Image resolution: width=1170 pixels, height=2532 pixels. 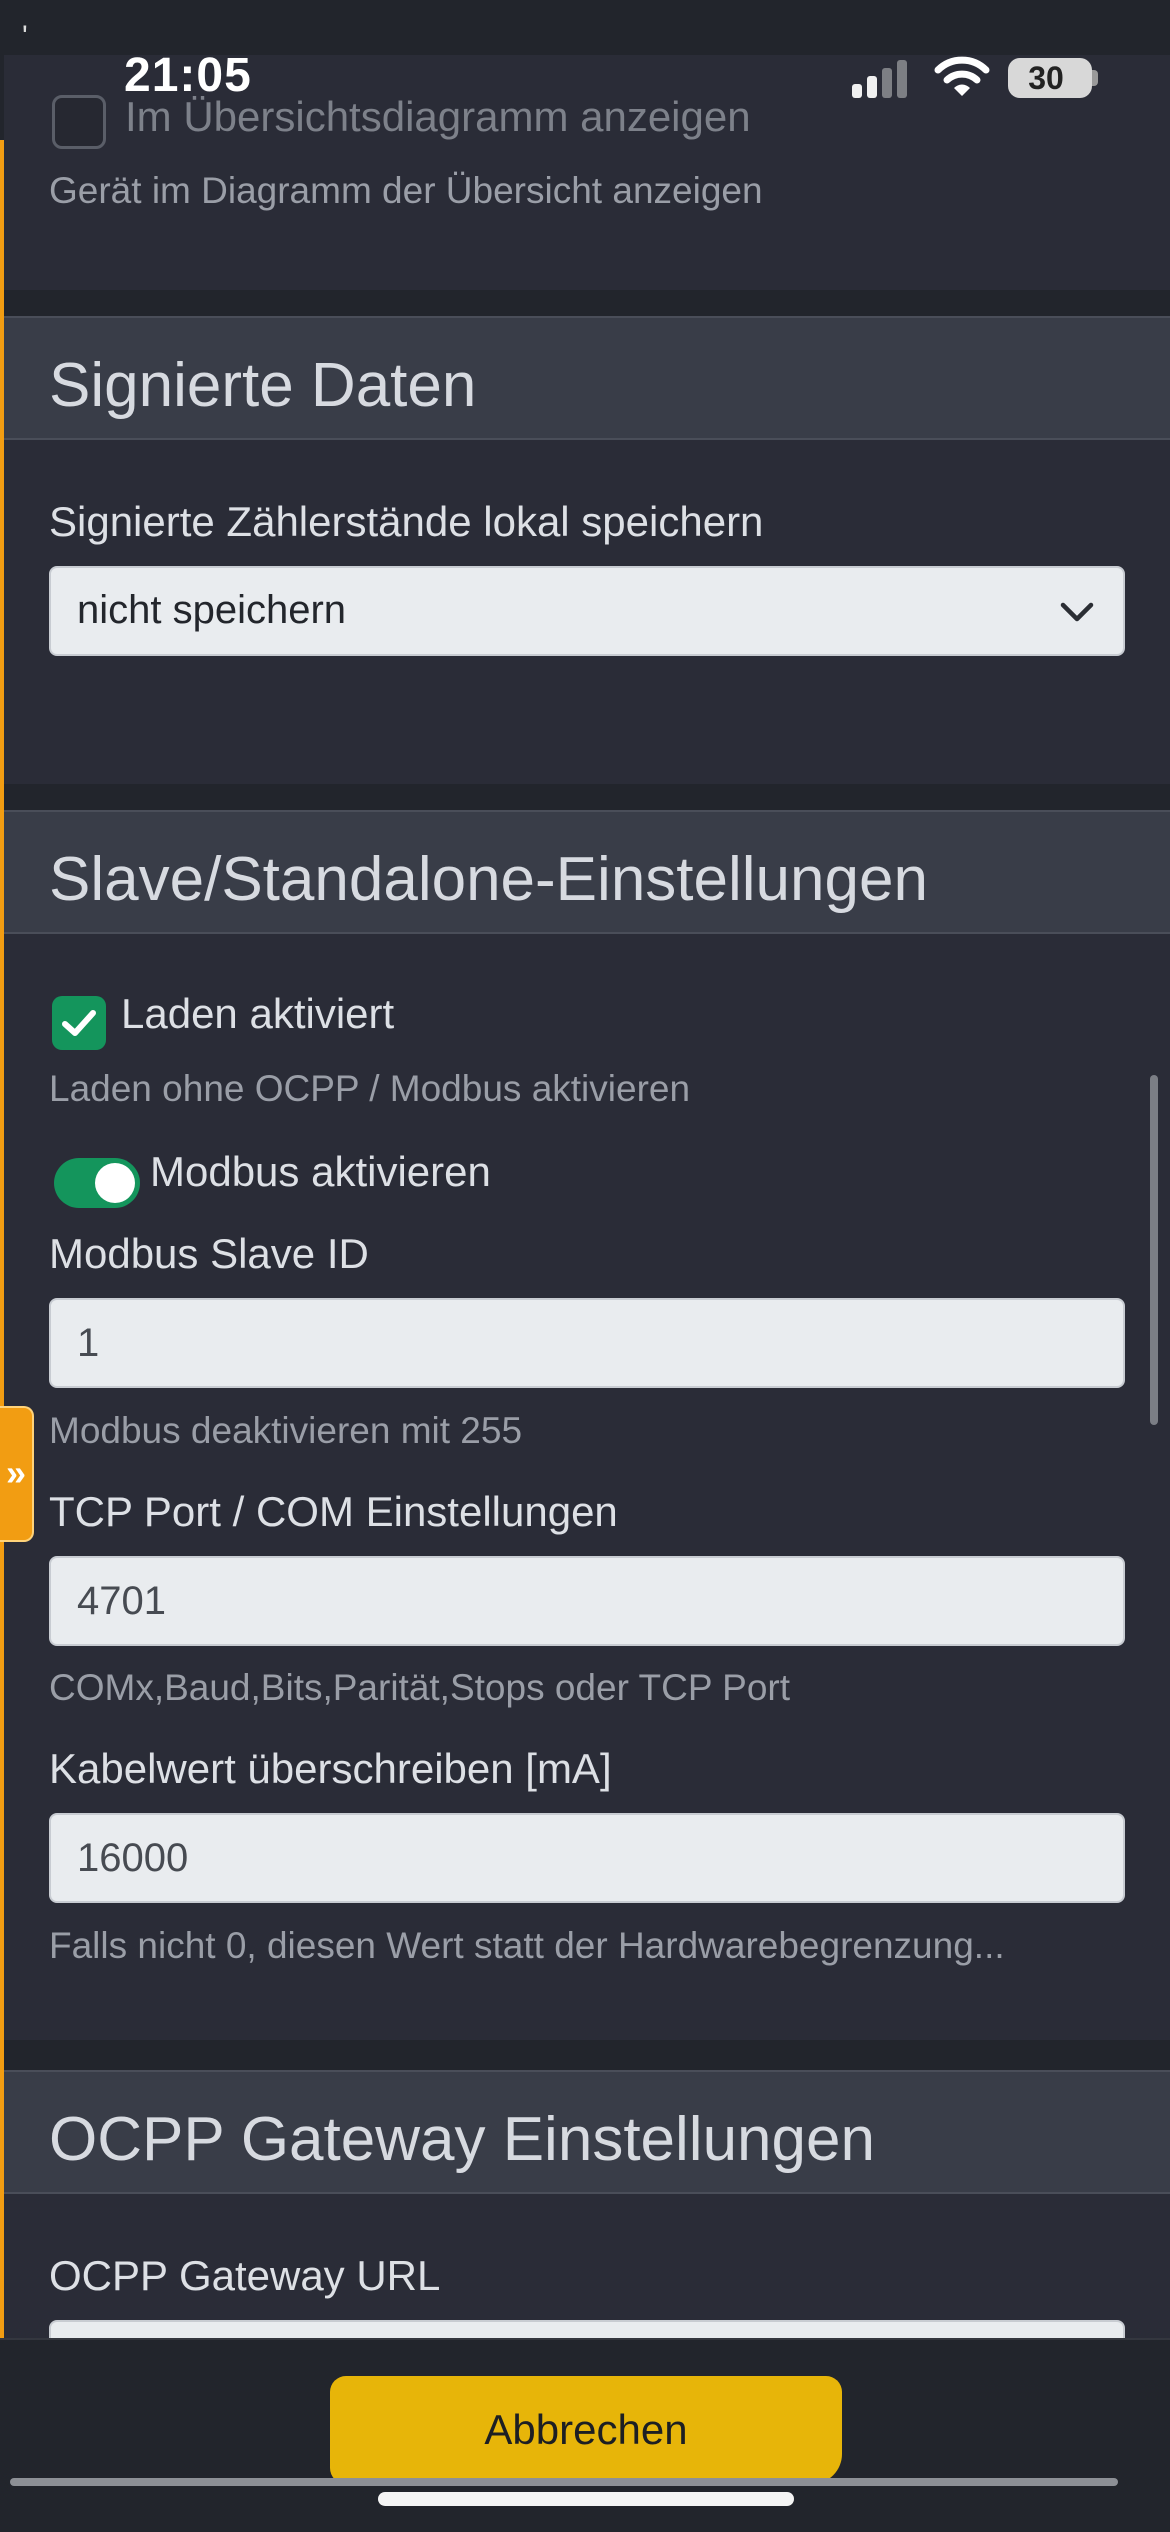 I want to click on horizontal-scrollbar, so click(x=564, y=2482).